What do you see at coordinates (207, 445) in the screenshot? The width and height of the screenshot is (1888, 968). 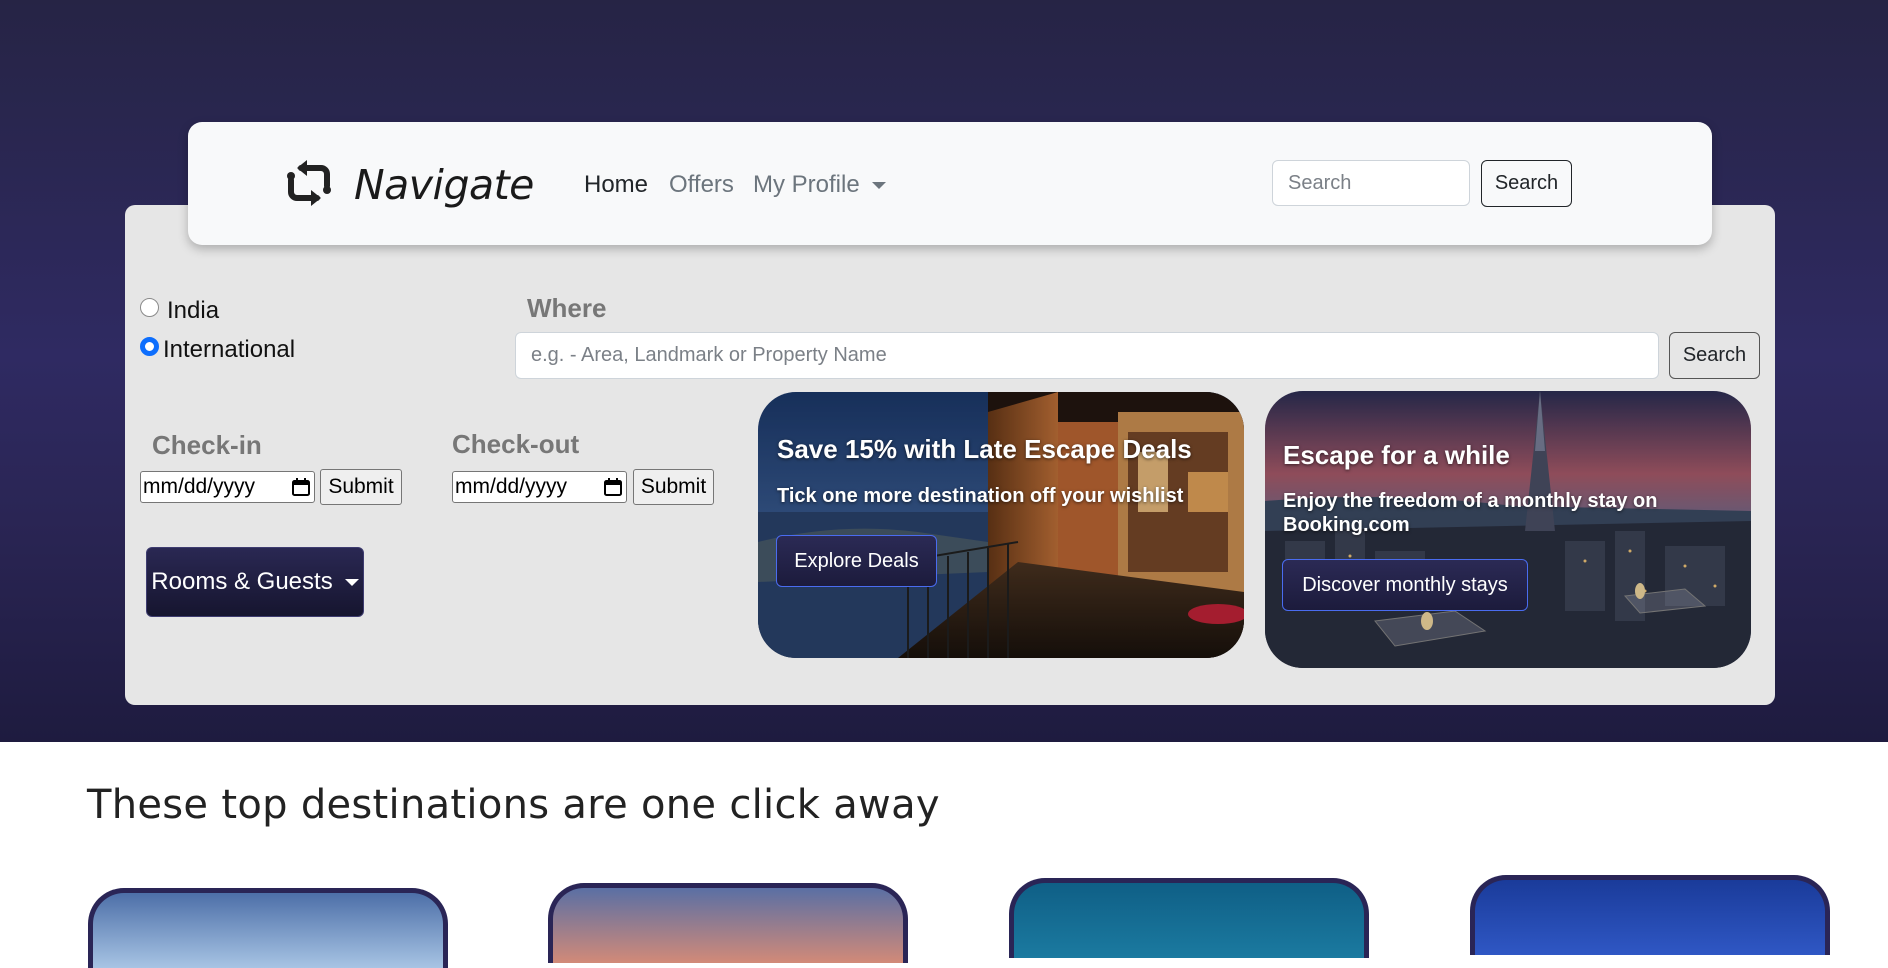 I see `checkin-label: Check-in` at bounding box center [207, 445].